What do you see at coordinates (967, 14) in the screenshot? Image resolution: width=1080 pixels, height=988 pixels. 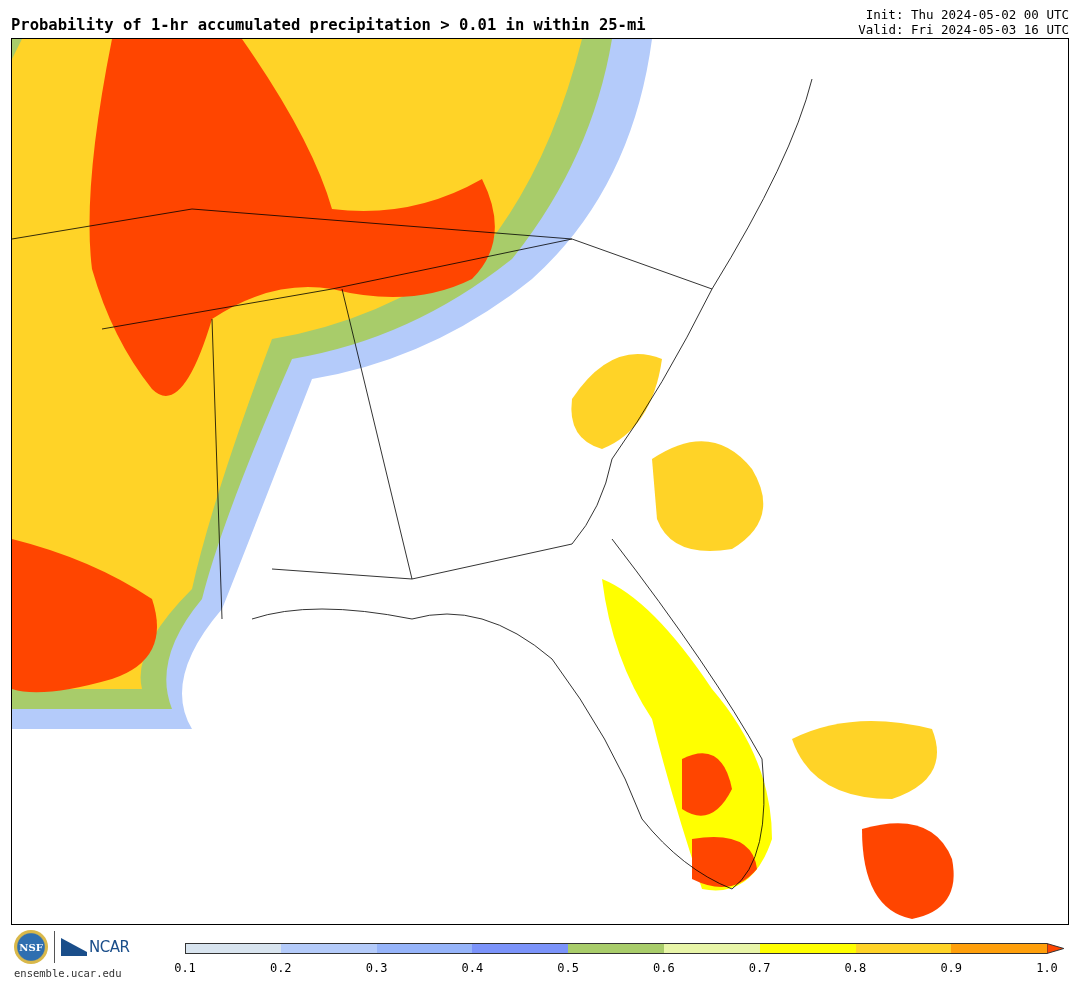 I see `init-time: Init: Thu 2024-05-02 00 UTC` at bounding box center [967, 14].